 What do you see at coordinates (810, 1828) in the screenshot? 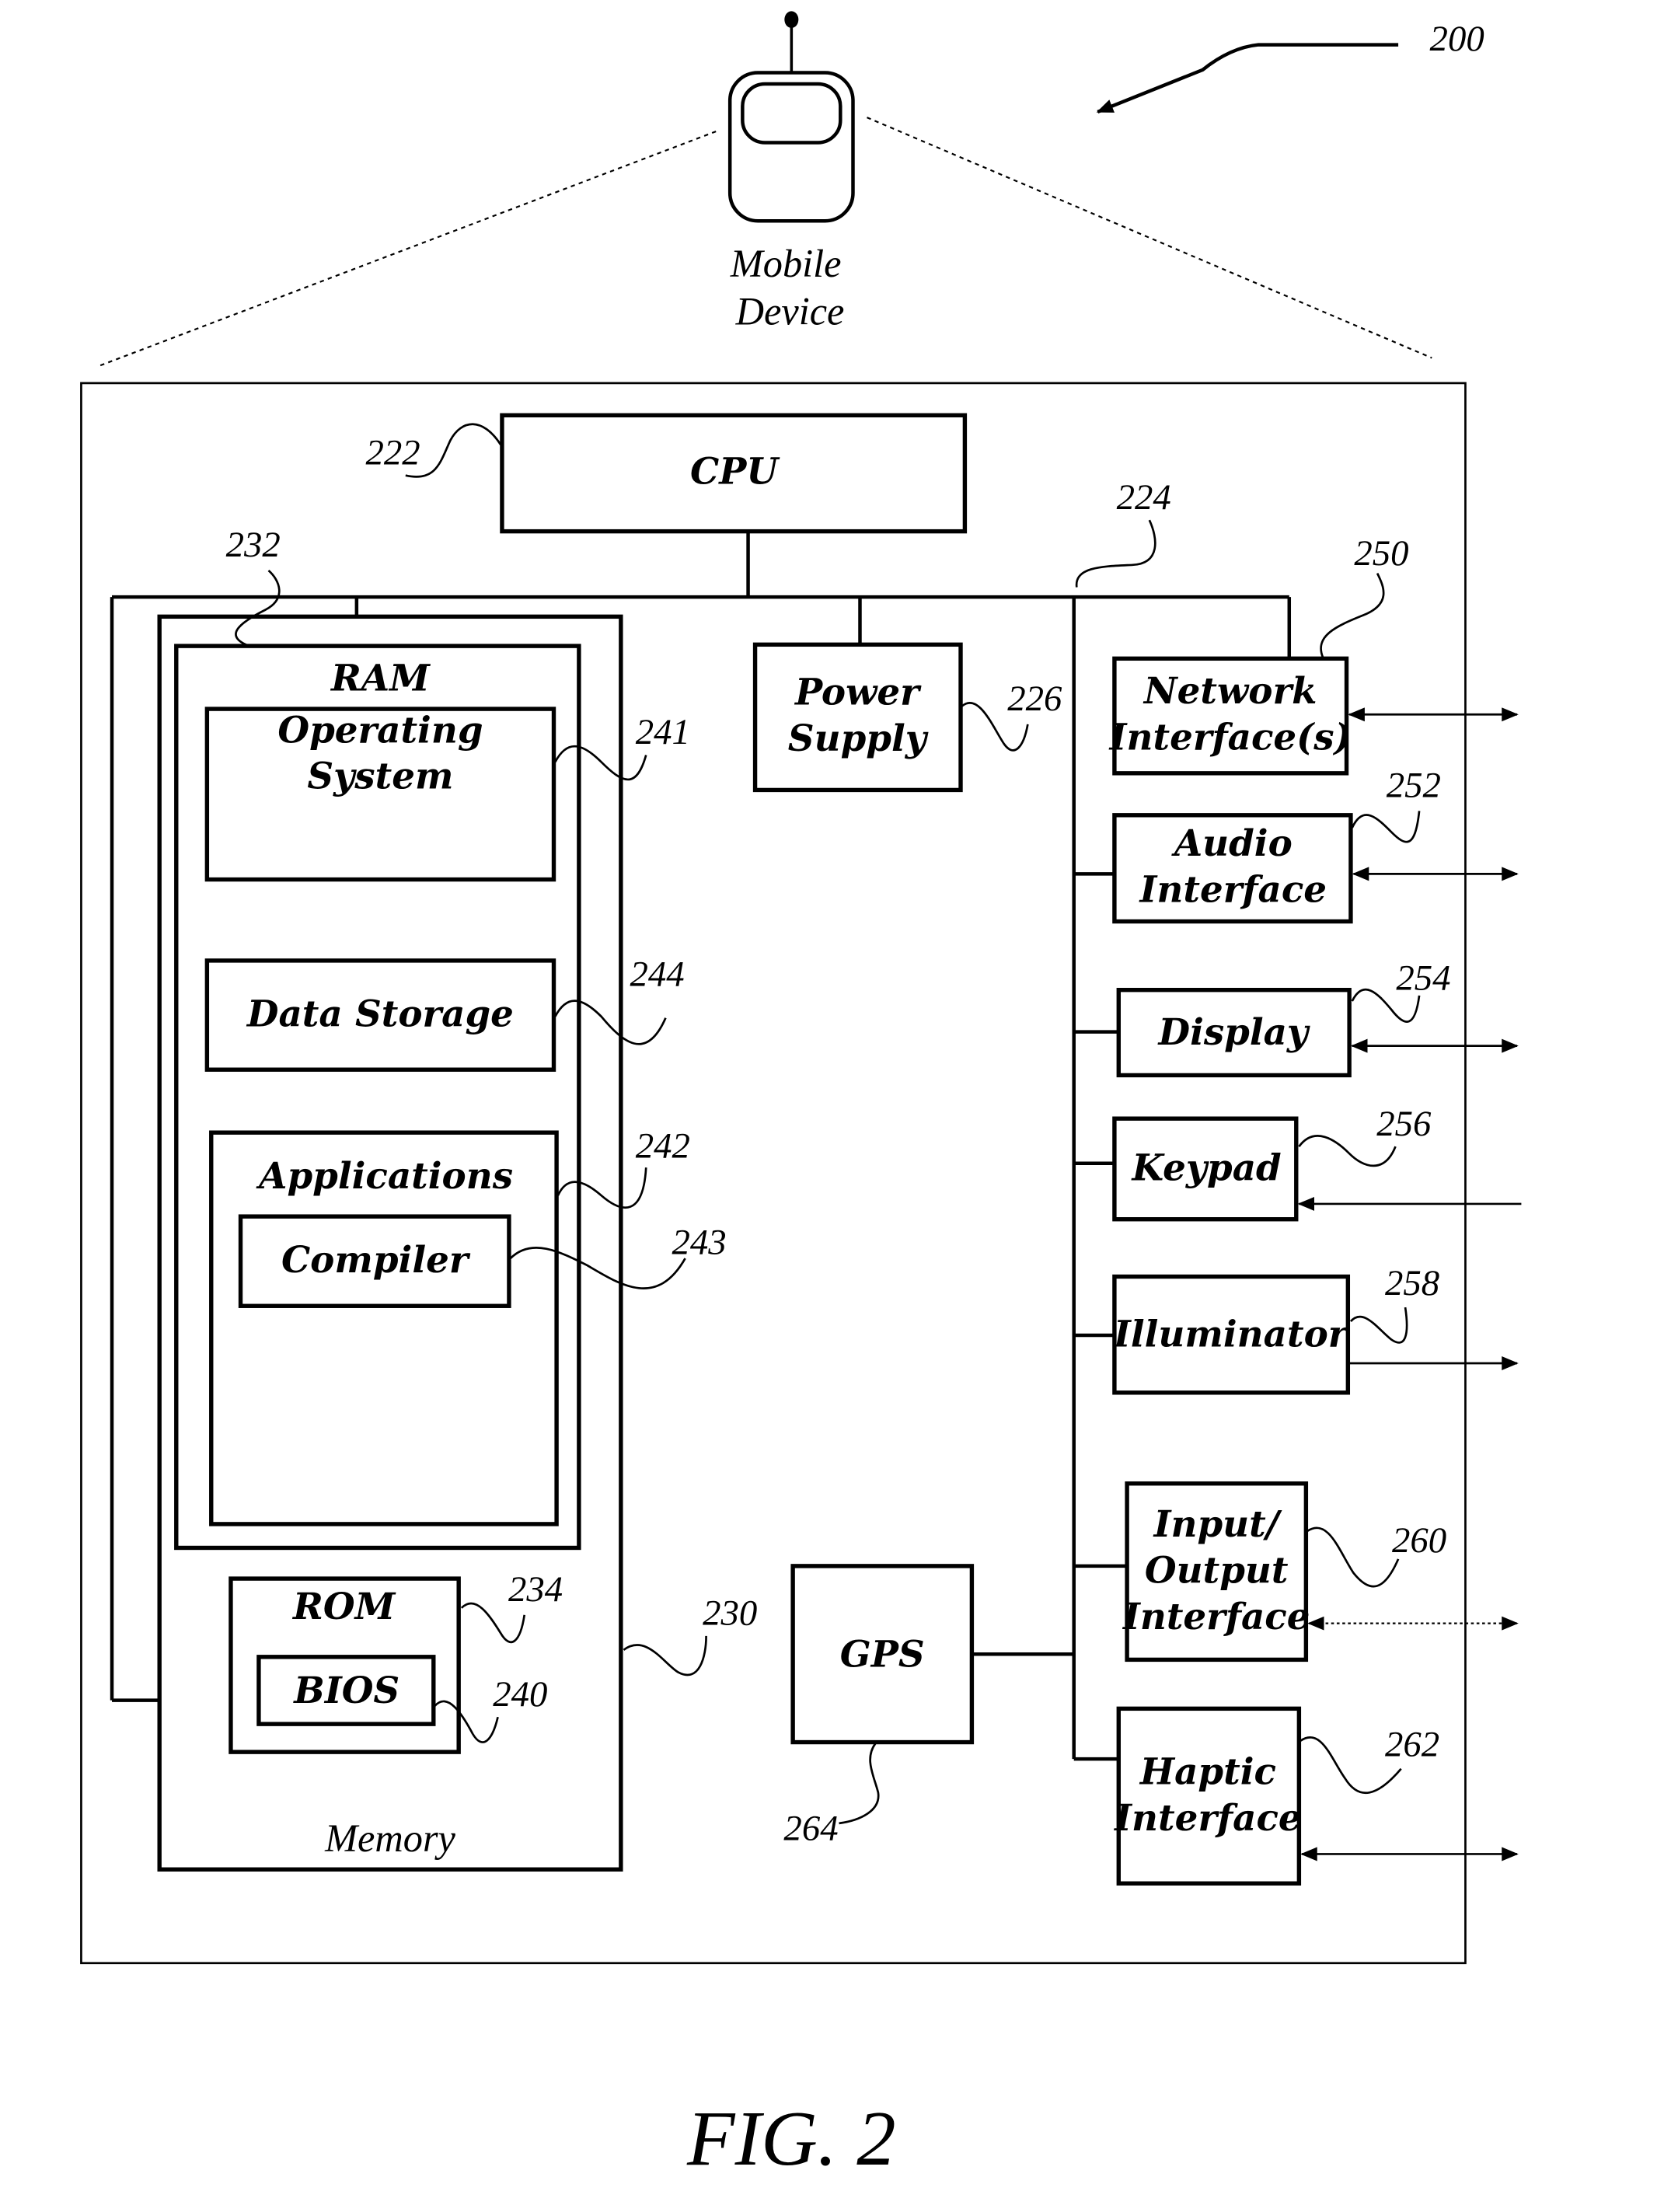
I see `gps-ref: 264` at bounding box center [810, 1828].